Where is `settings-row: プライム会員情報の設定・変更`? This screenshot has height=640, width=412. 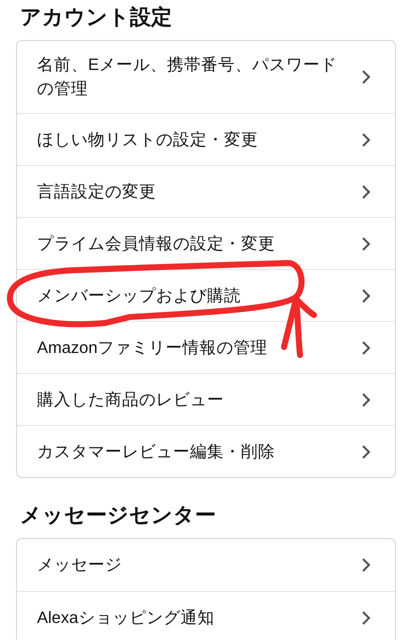 settings-row: プライム会員情報の設定・変更 is located at coordinates (206, 243).